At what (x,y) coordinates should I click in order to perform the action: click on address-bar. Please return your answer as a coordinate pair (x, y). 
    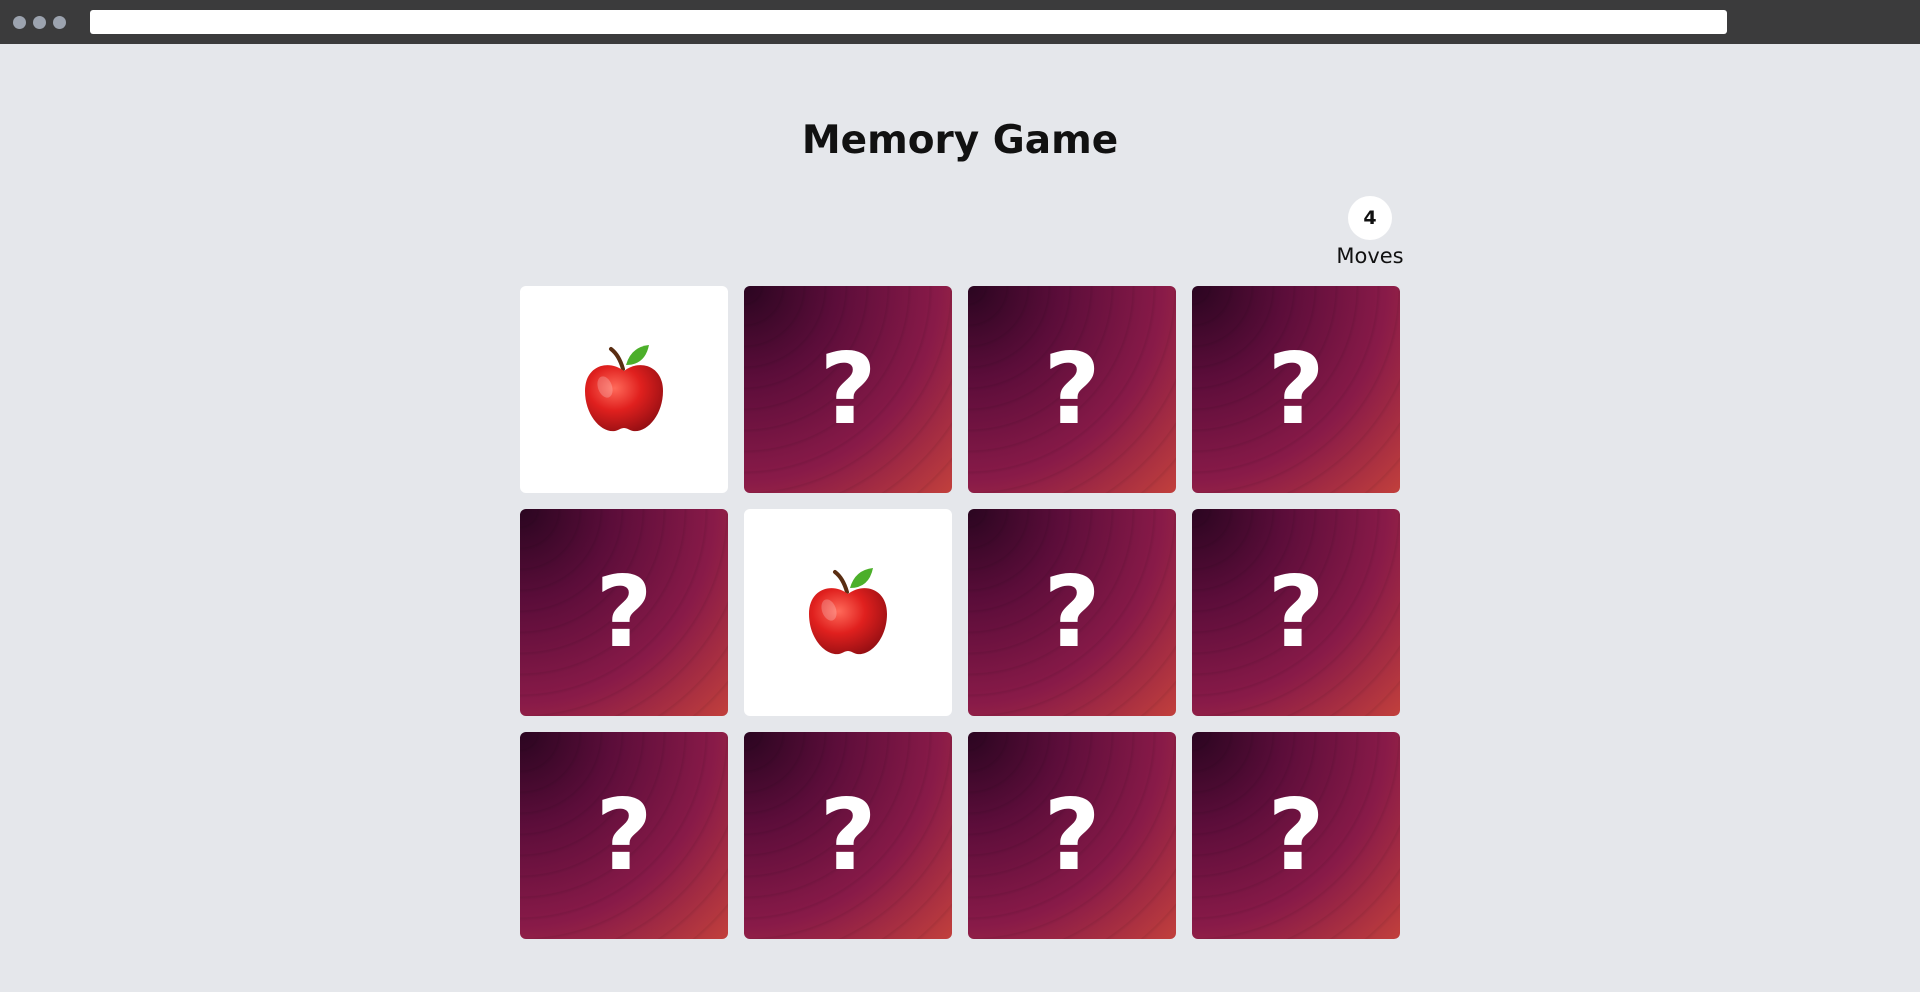
    Looking at the image, I should click on (908, 22).